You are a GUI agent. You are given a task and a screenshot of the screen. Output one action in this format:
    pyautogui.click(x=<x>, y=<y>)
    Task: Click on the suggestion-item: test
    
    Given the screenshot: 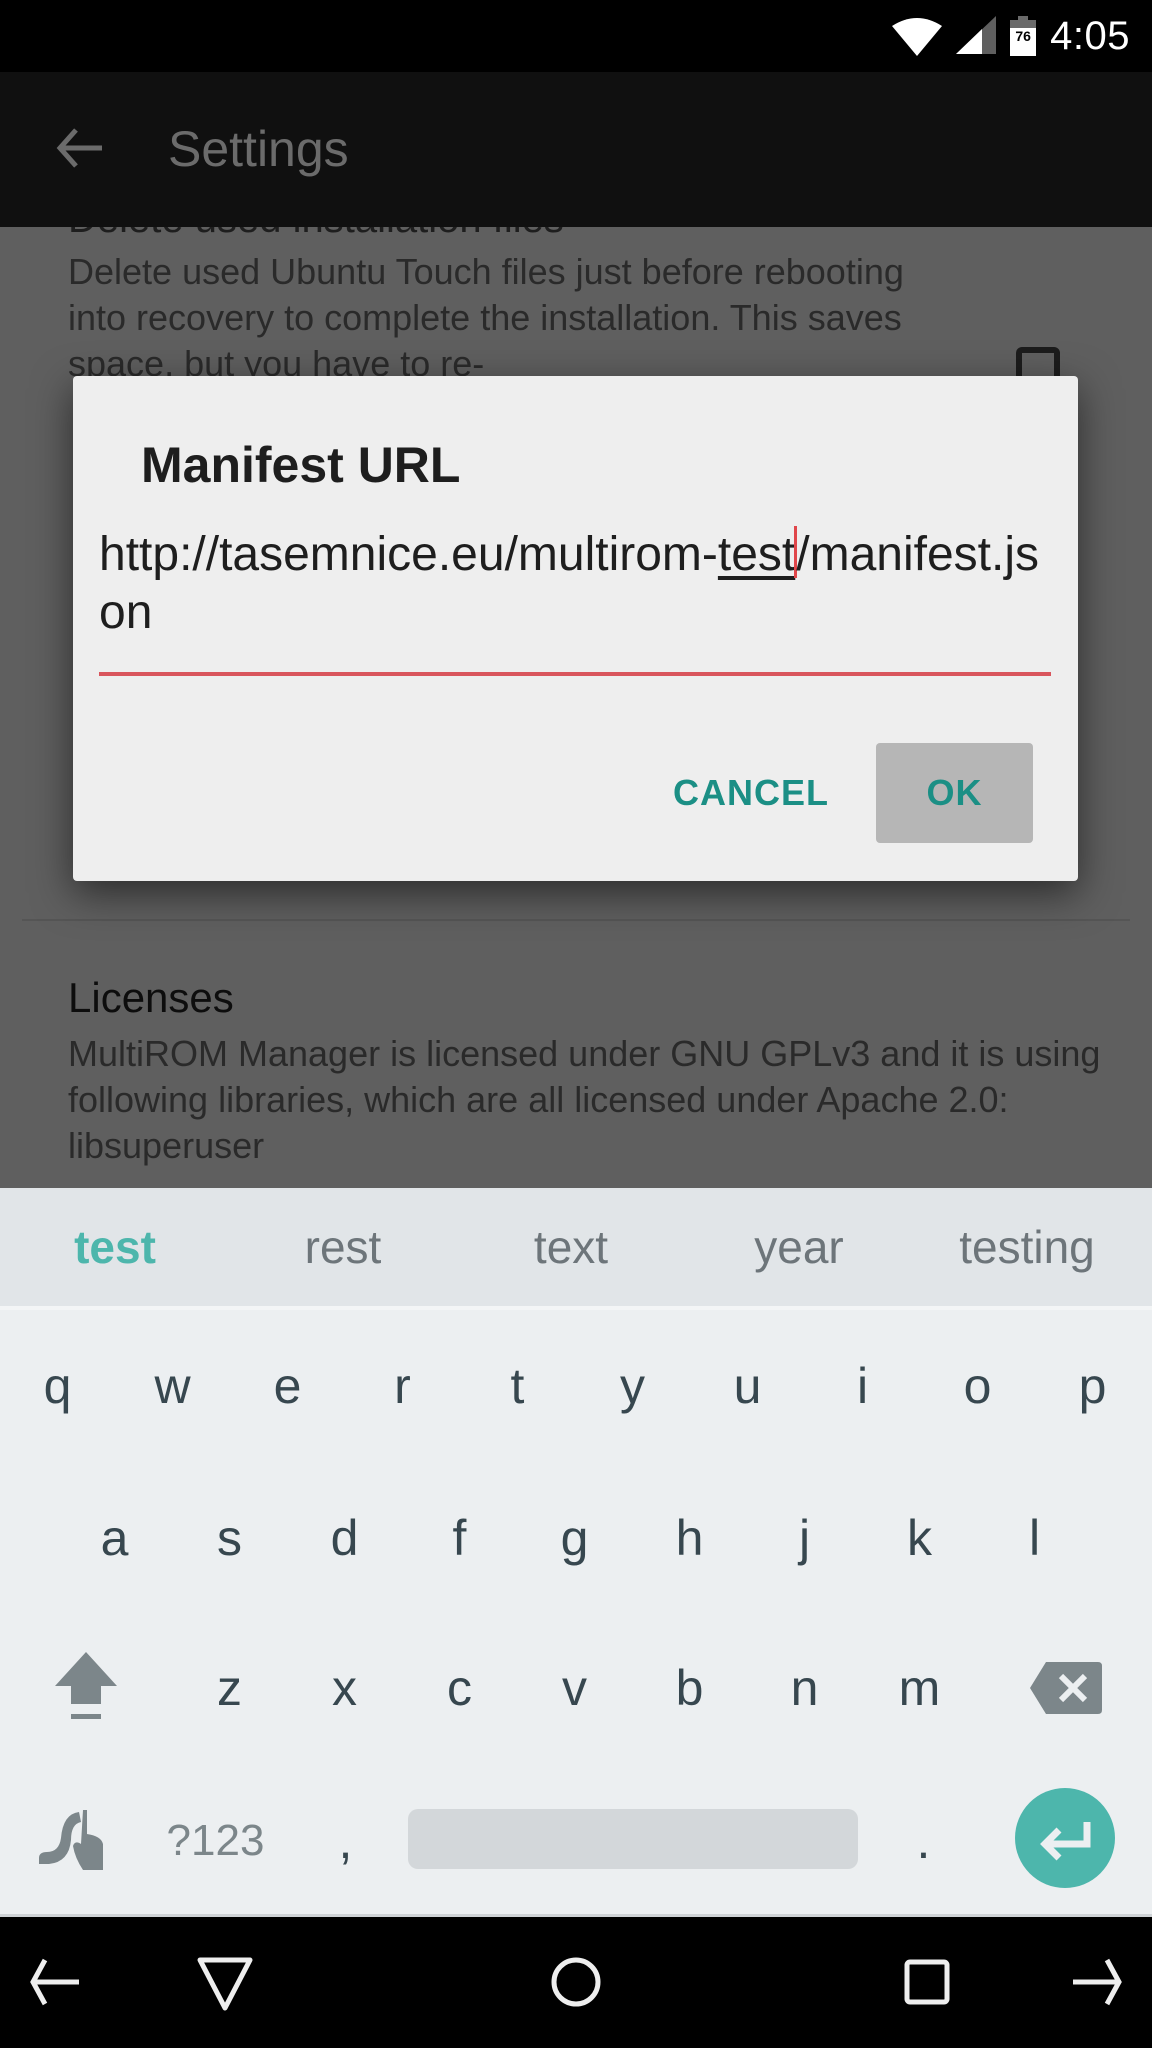 What is the action you would take?
    pyautogui.click(x=115, y=1247)
    